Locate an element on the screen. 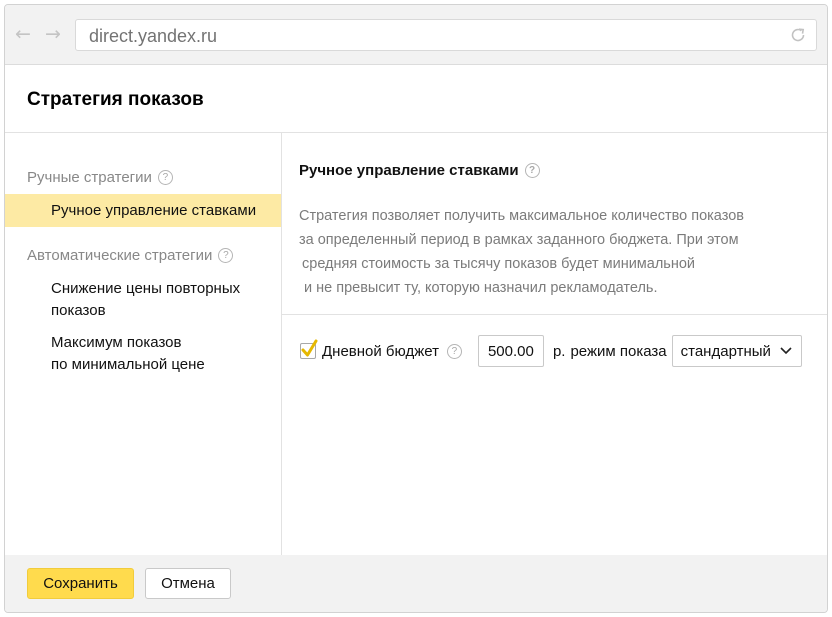 Image resolution: width=832 pixels, height=617 pixels. daily-budget-label: Дневной бюджет is located at coordinates (380, 351).